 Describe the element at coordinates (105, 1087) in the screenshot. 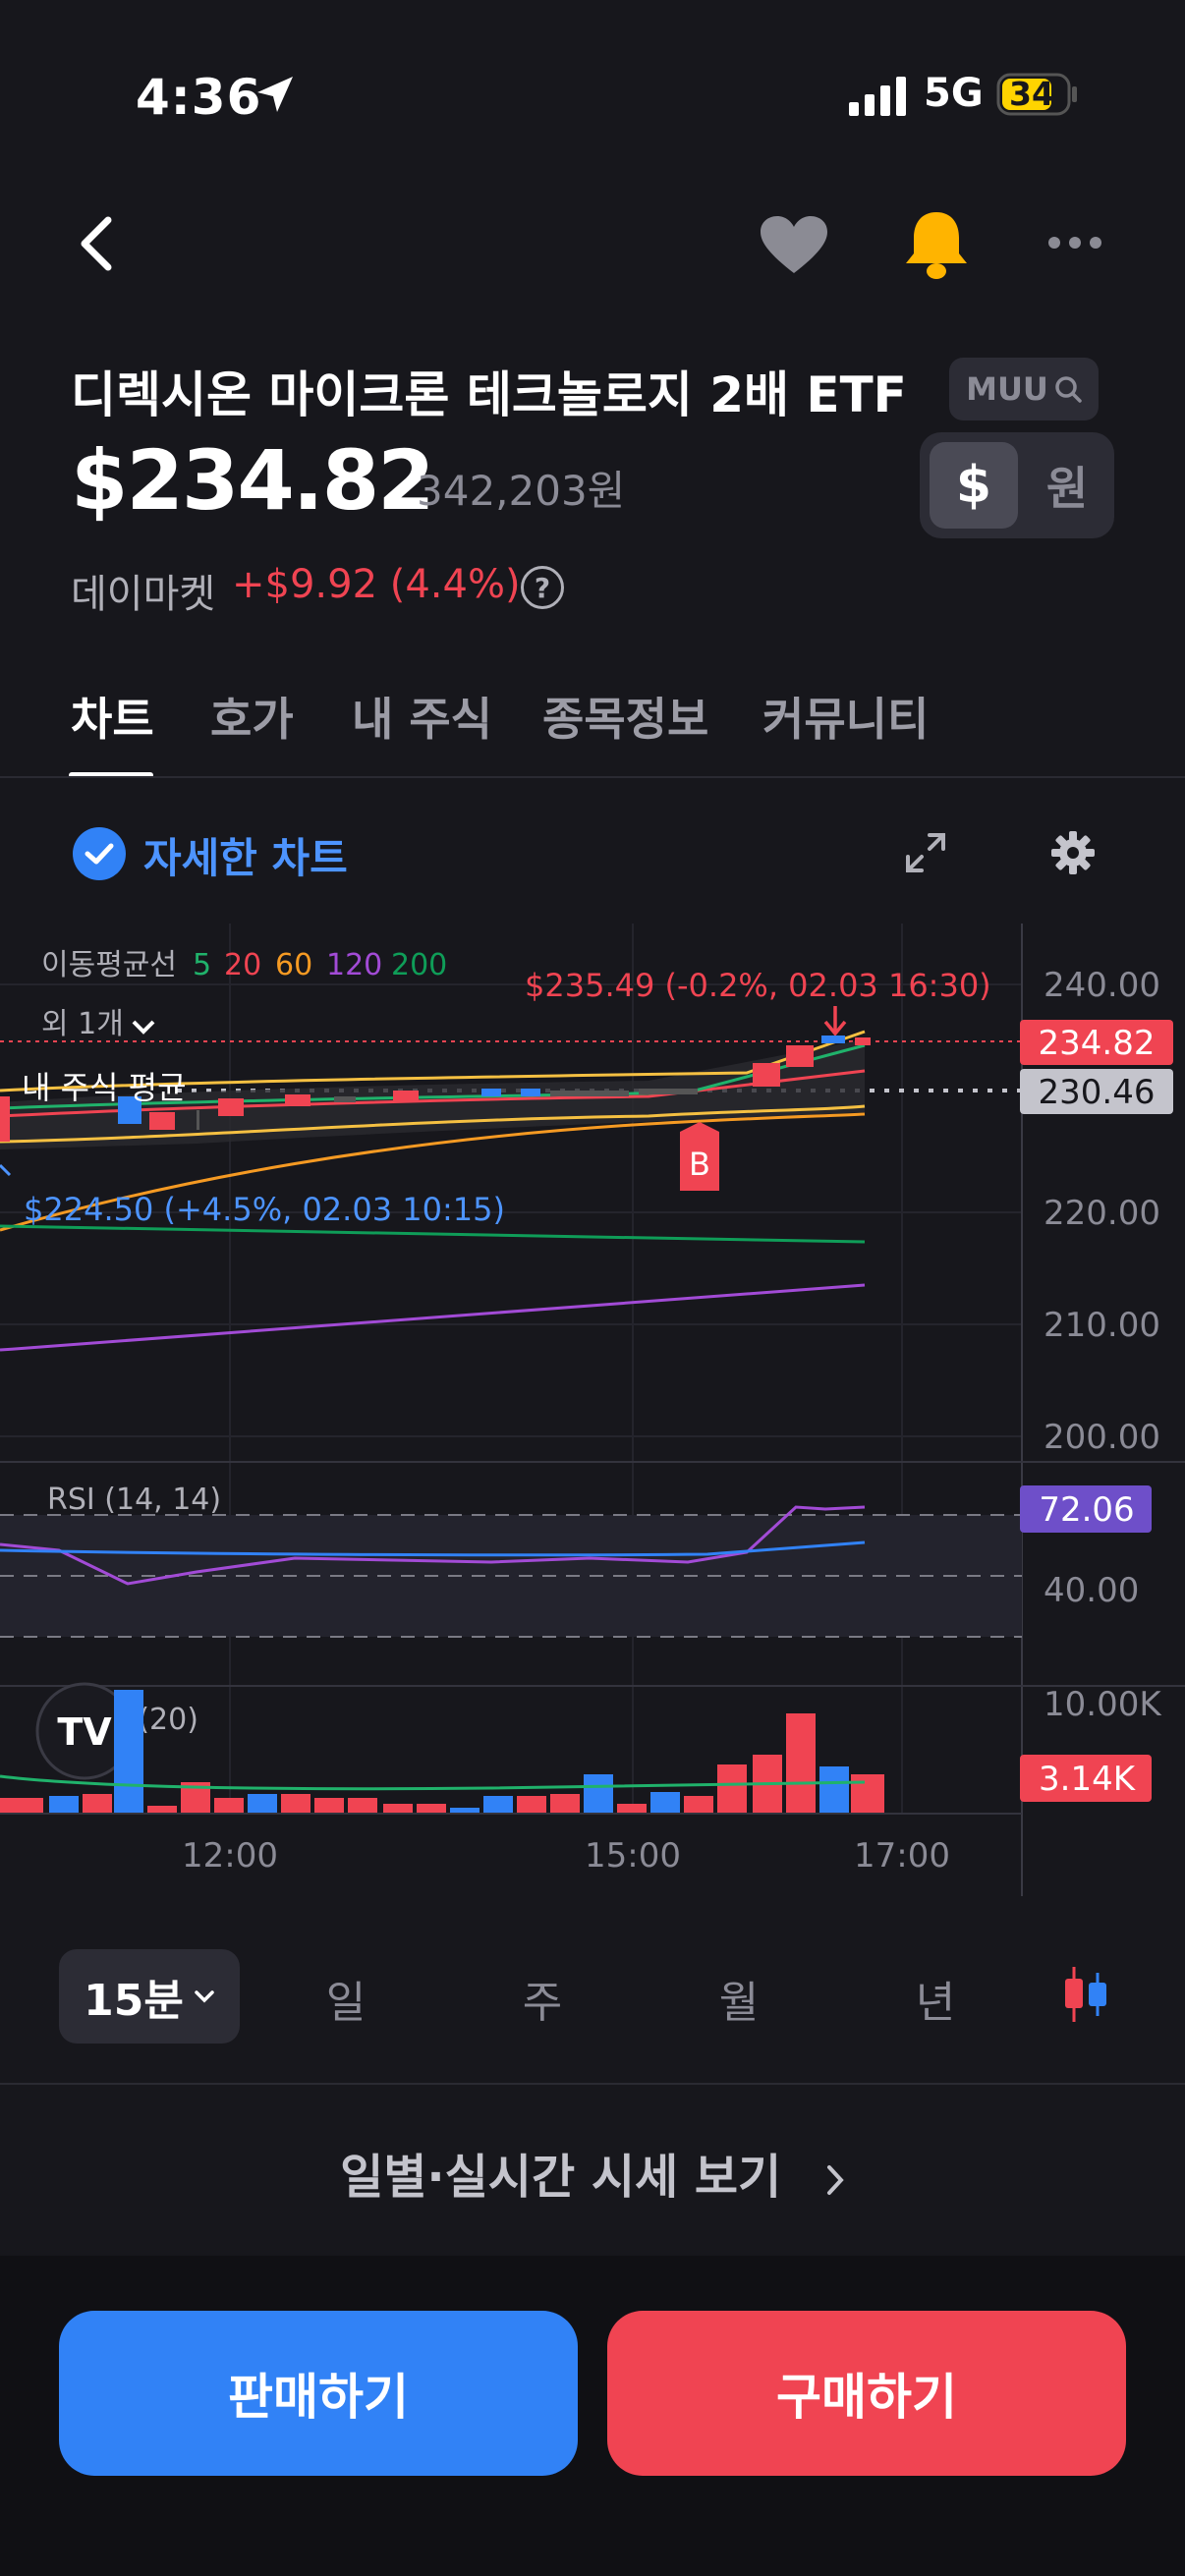

I see `avg-price-label: 내 주식 평균` at that location.